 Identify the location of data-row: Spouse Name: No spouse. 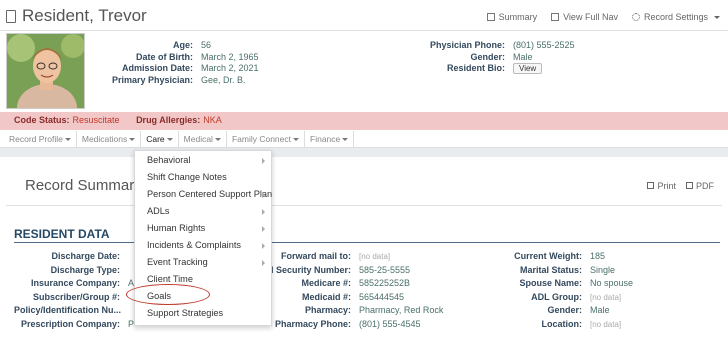
(523, 284).